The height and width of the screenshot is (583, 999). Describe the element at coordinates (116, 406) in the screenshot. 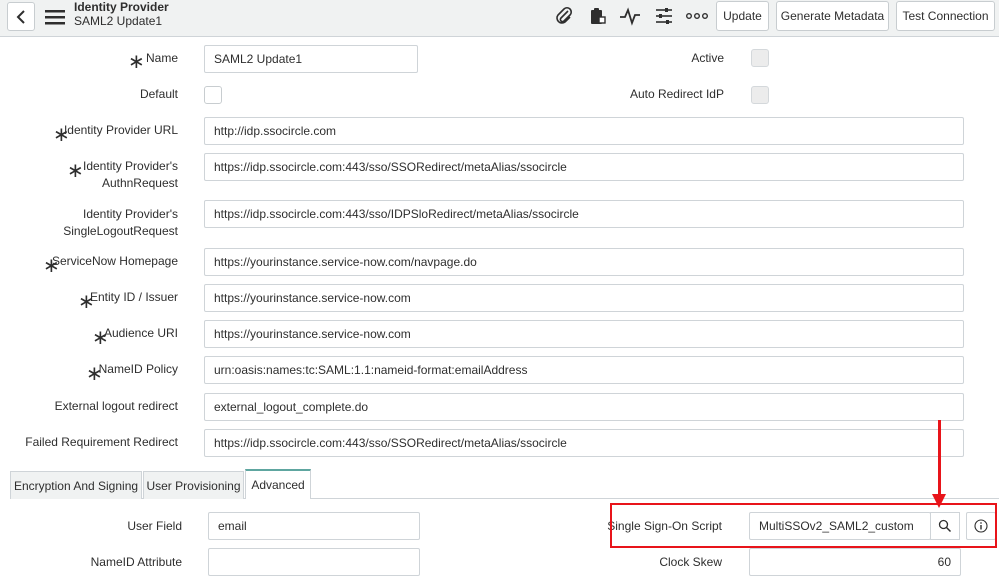

I see `ext-logout-label: External logout redirect` at that location.